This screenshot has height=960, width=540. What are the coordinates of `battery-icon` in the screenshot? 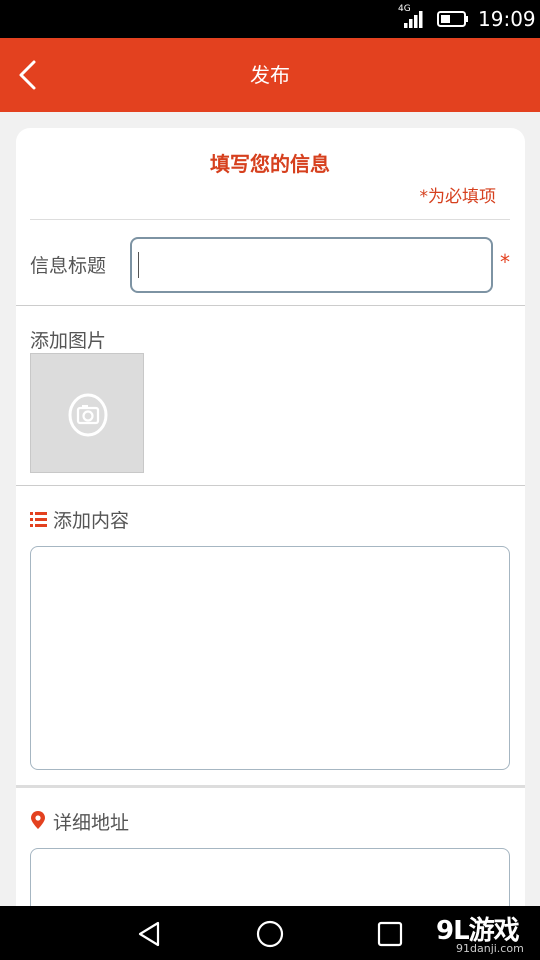 It's located at (452, 19).